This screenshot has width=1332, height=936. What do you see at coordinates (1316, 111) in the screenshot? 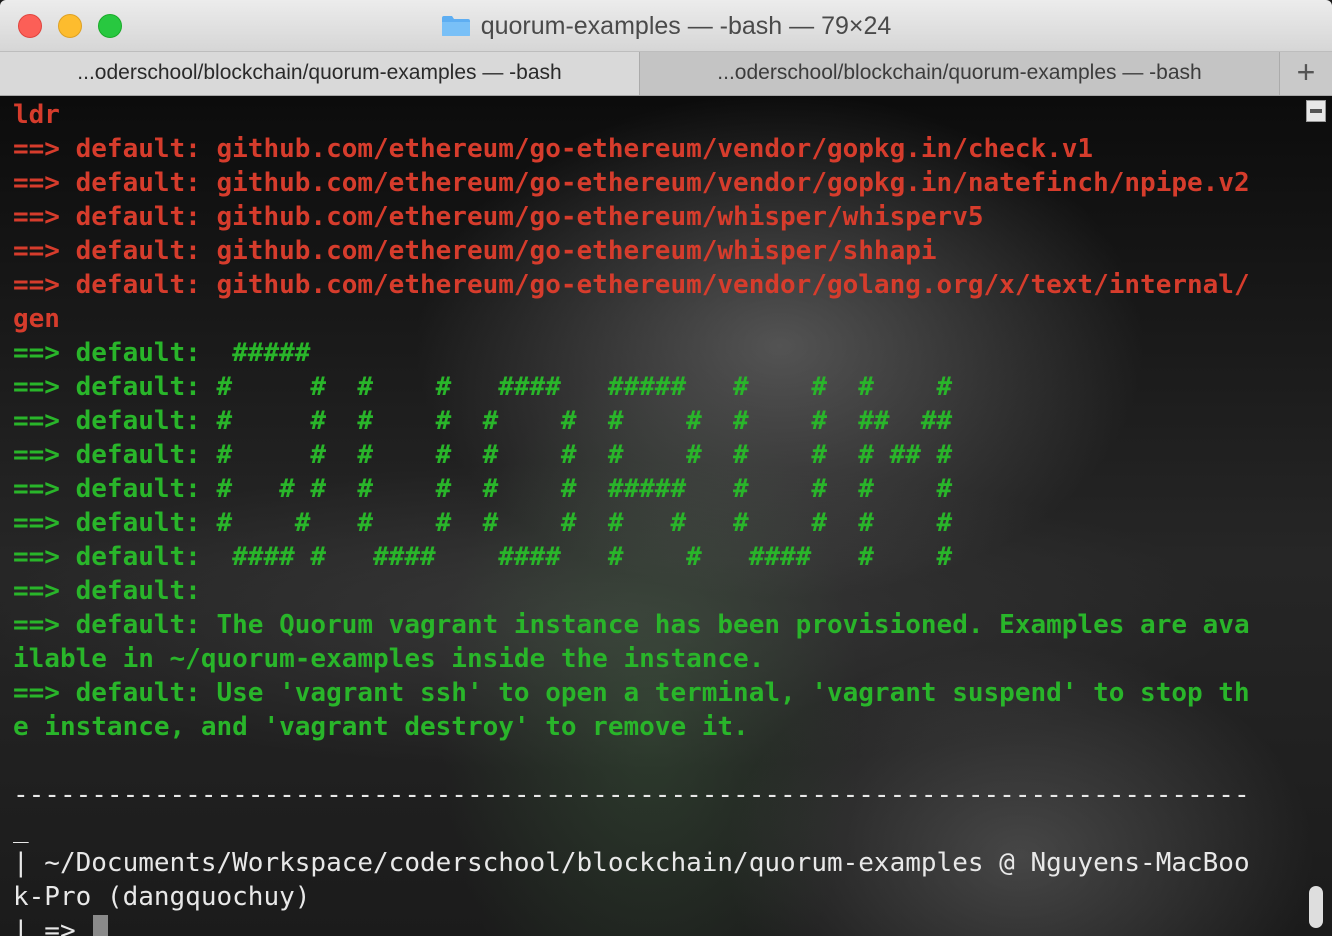
I see `scrollbar-split-button` at bounding box center [1316, 111].